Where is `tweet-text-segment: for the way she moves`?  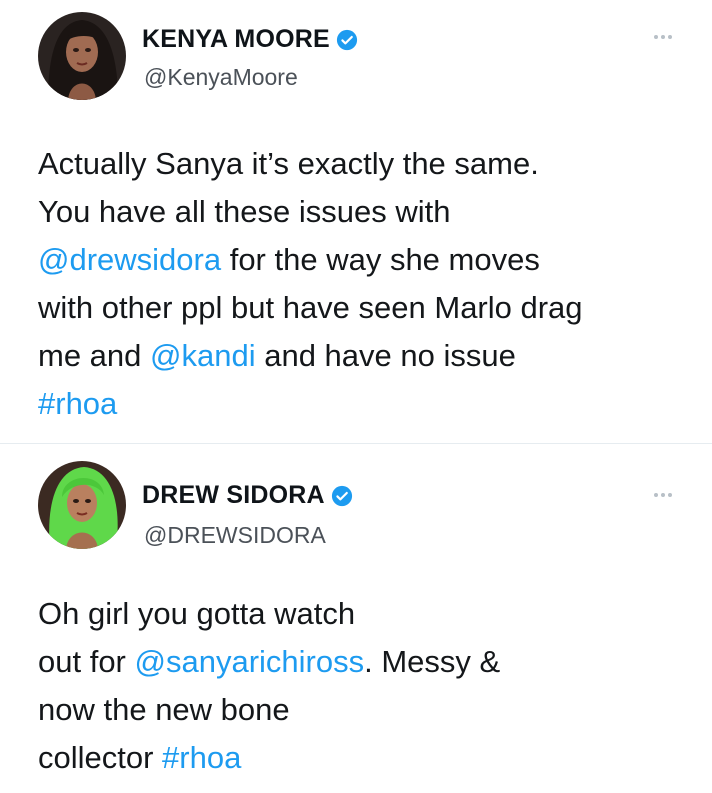 tweet-text-segment: for the way she moves is located at coordinates (380, 259).